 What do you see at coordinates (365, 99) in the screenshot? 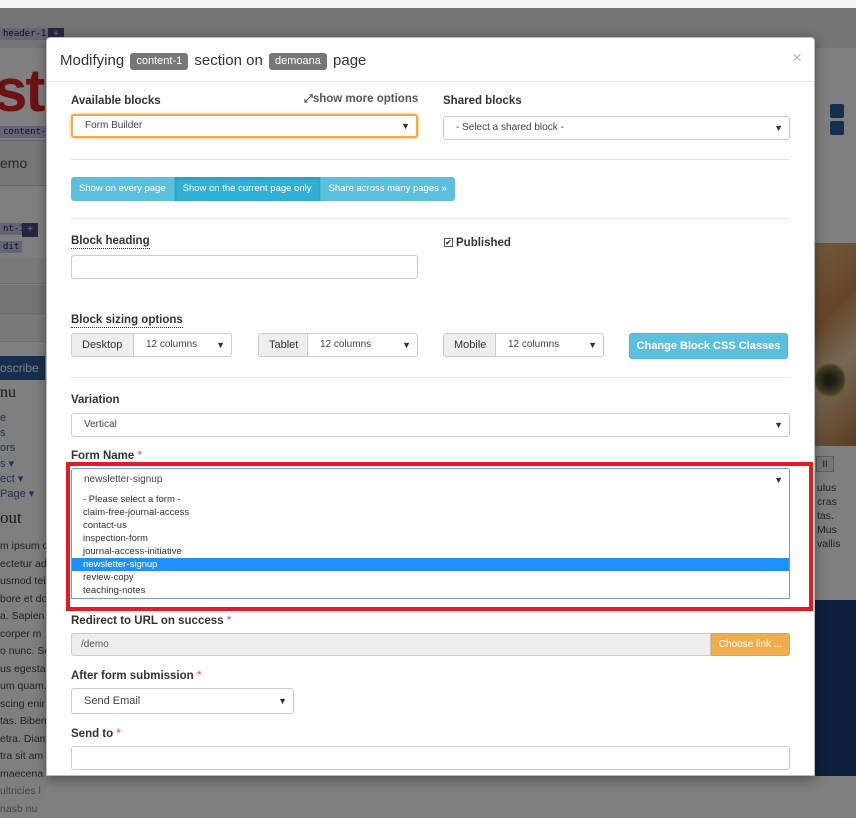
I see `show-more-label: show more options` at bounding box center [365, 99].